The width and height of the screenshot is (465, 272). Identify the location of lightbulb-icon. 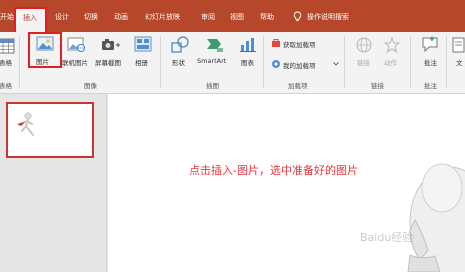
(297, 16).